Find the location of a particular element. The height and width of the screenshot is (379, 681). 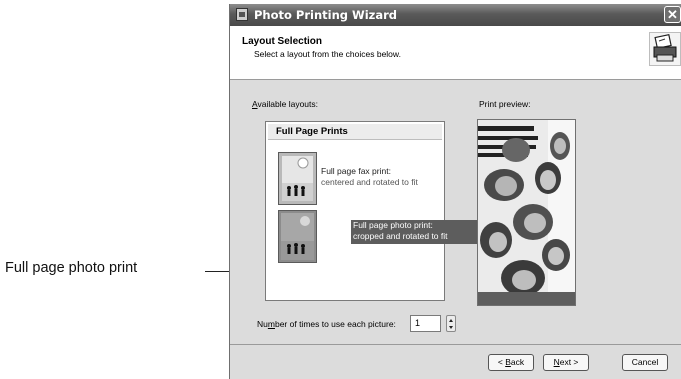

back-button: < Back is located at coordinates (511, 362).